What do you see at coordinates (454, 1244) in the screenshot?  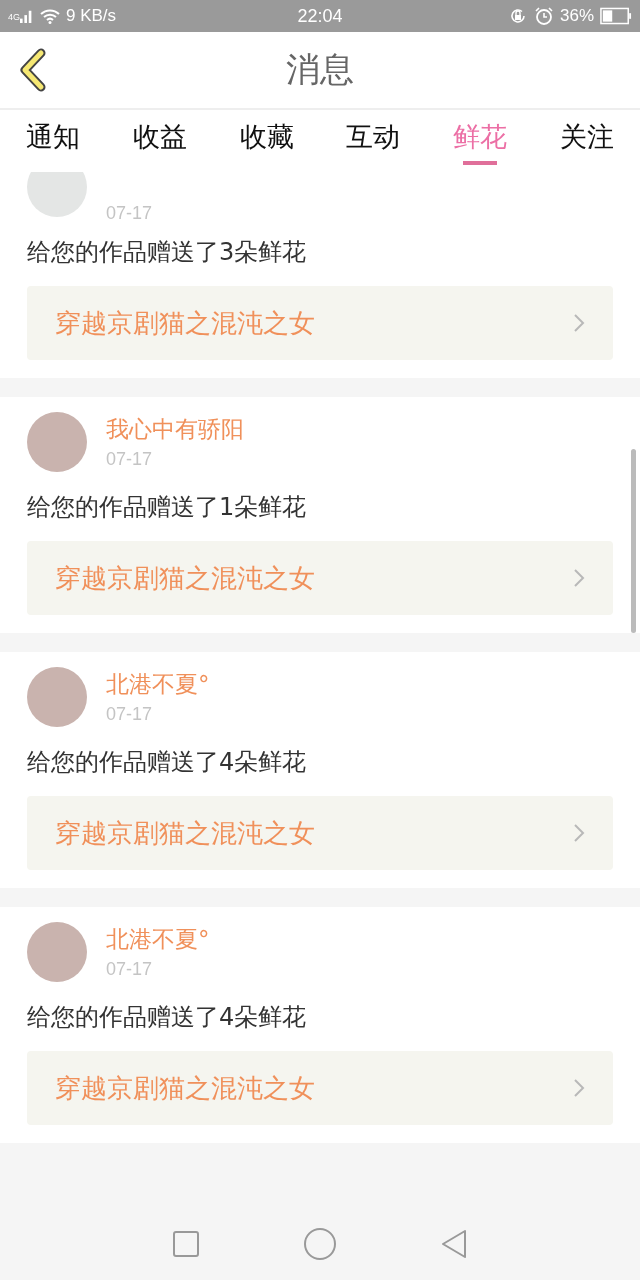 I see `back-nav-icon` at bounding box center [454, 1244].